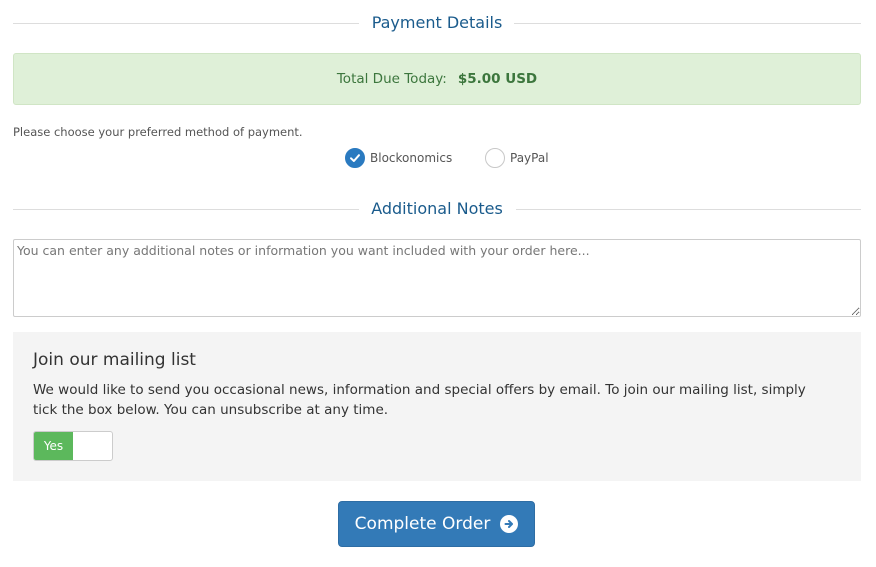 Image resolution: width=876 pixels, height=567 pixels. What do you see at coordinates (422, 524) in the screenshot?
I see `complete-order-label: Complete Order` at bounding box center [422, 524].